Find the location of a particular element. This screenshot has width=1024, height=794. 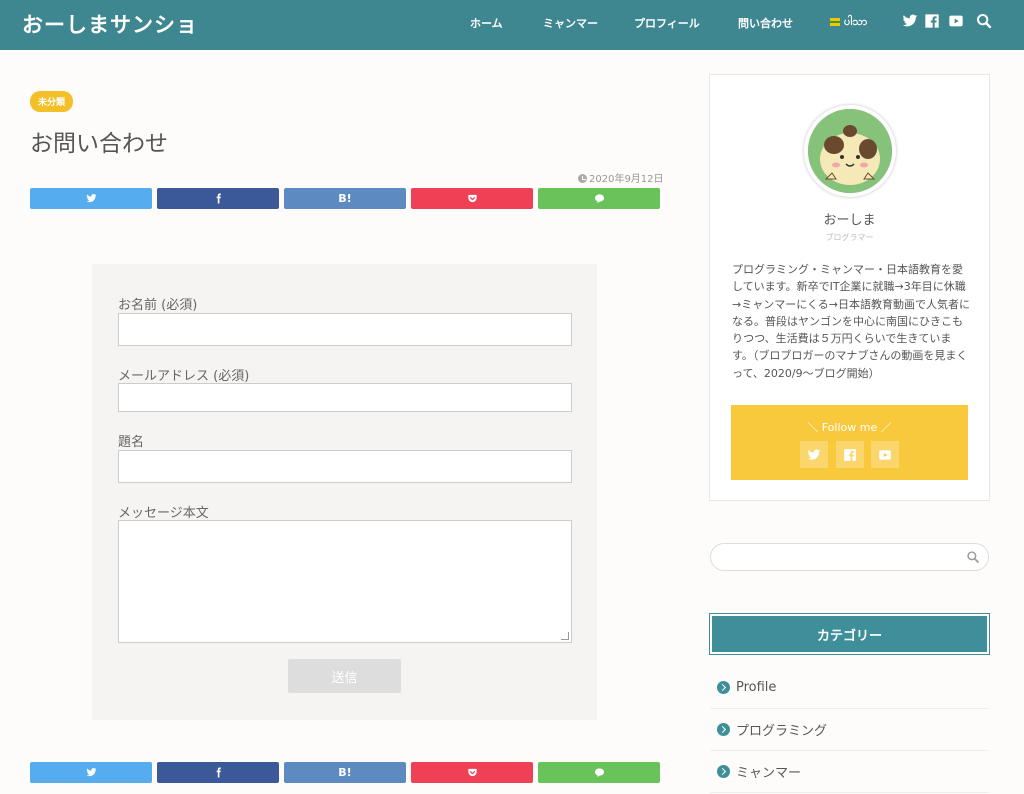

subject-input is located at coordinates (345, 466).